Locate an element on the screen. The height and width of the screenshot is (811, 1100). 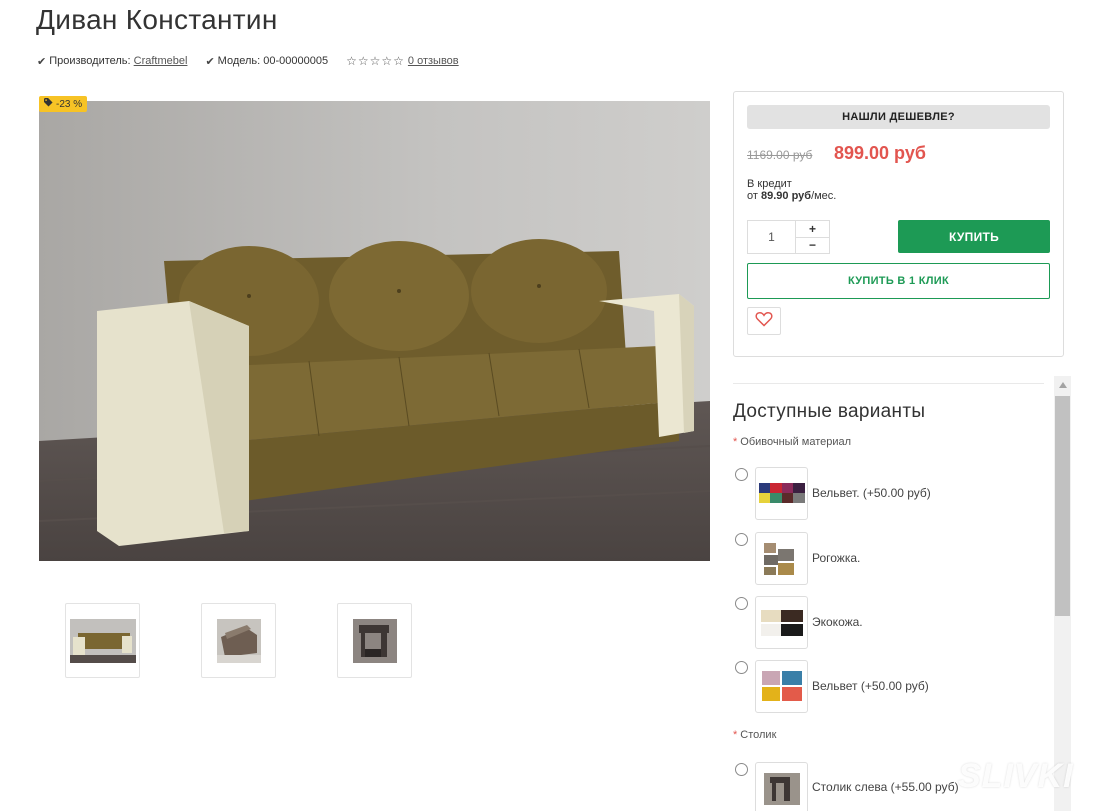
credit-label: В кредит is located at coordinates (769, 184).